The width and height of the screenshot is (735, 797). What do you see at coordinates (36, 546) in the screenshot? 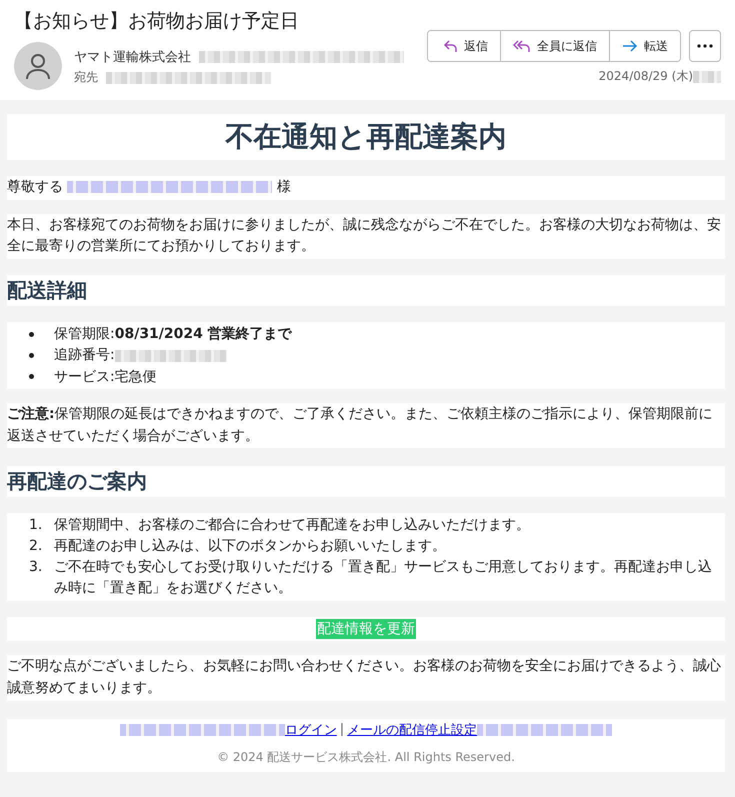
I see `step-number: 2.` at bounding box center [36, 546].